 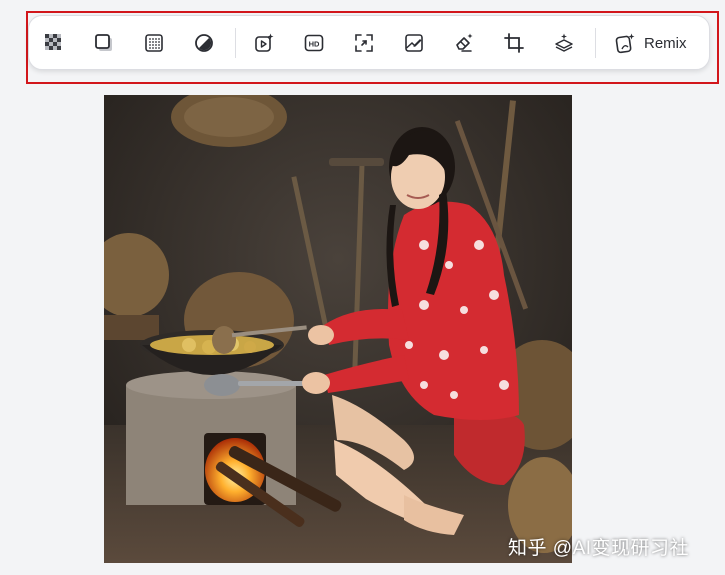 I want to click on grid-square-icon, so click(x=154, y=43).